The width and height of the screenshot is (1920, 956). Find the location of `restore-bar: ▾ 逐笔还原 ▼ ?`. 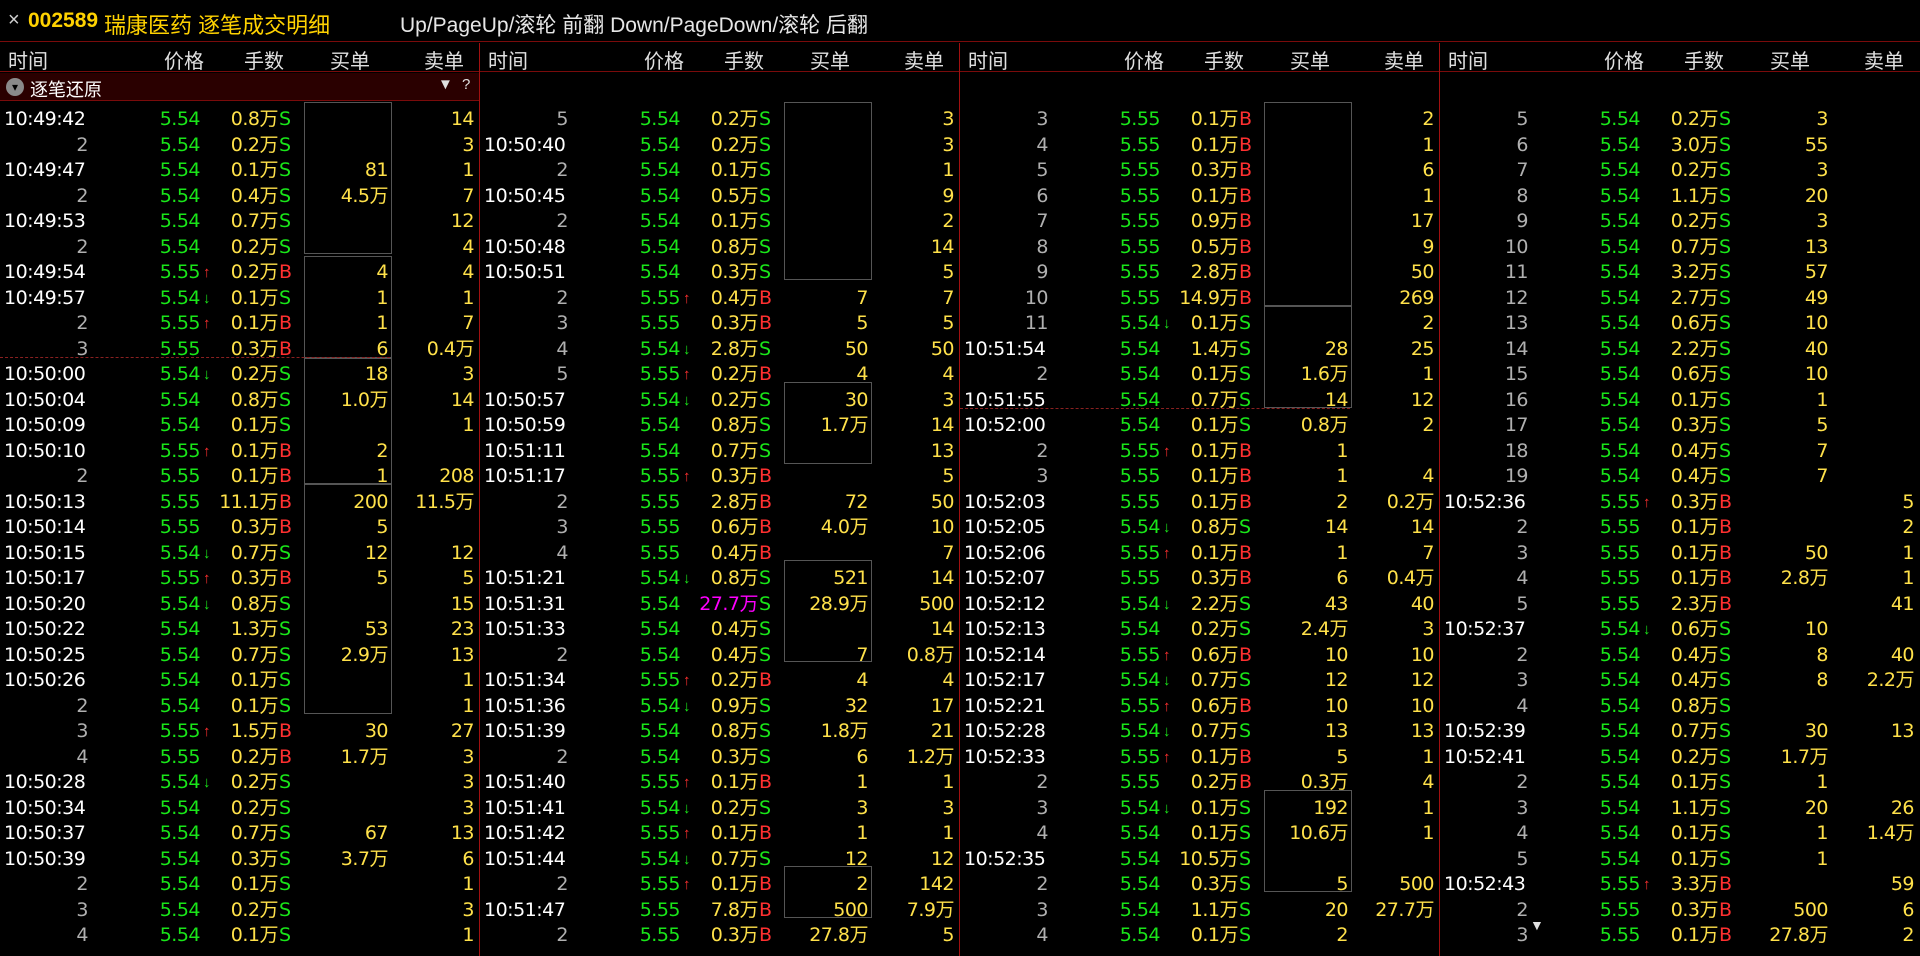

restore-bar: ▾ 逐笔还原 ▼ ? is located at coordinates (240, 87).